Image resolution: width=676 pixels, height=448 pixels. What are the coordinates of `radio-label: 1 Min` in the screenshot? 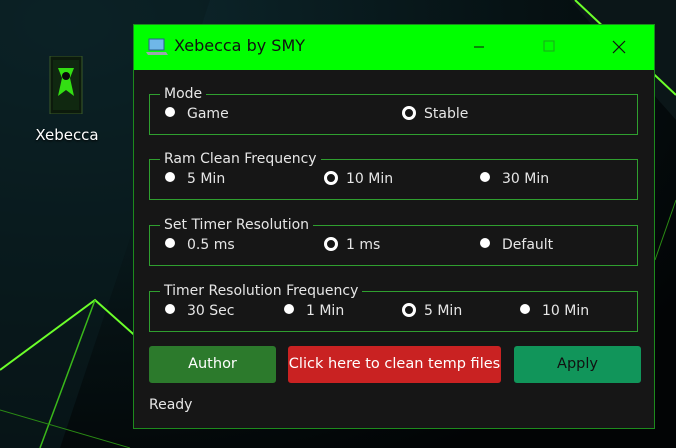 It's located at (325, 311).